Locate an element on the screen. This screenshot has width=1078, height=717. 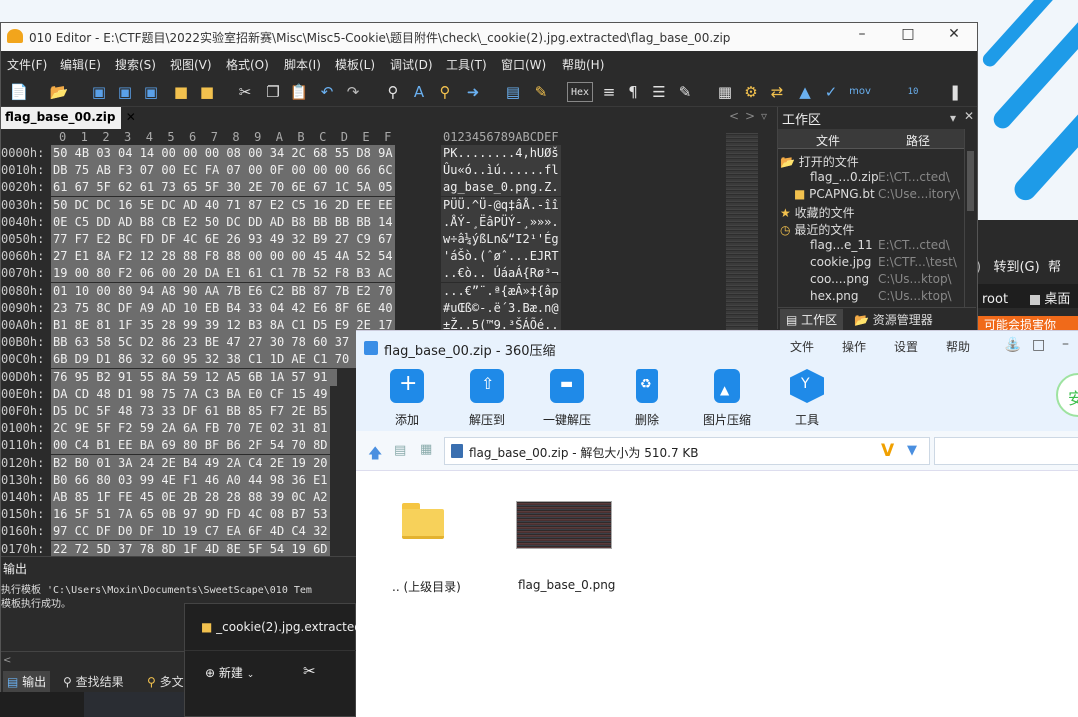
row-ascii: PÜÜ.^Ü-@q‡âÅ.-îî is located at coordinates (501, 205).